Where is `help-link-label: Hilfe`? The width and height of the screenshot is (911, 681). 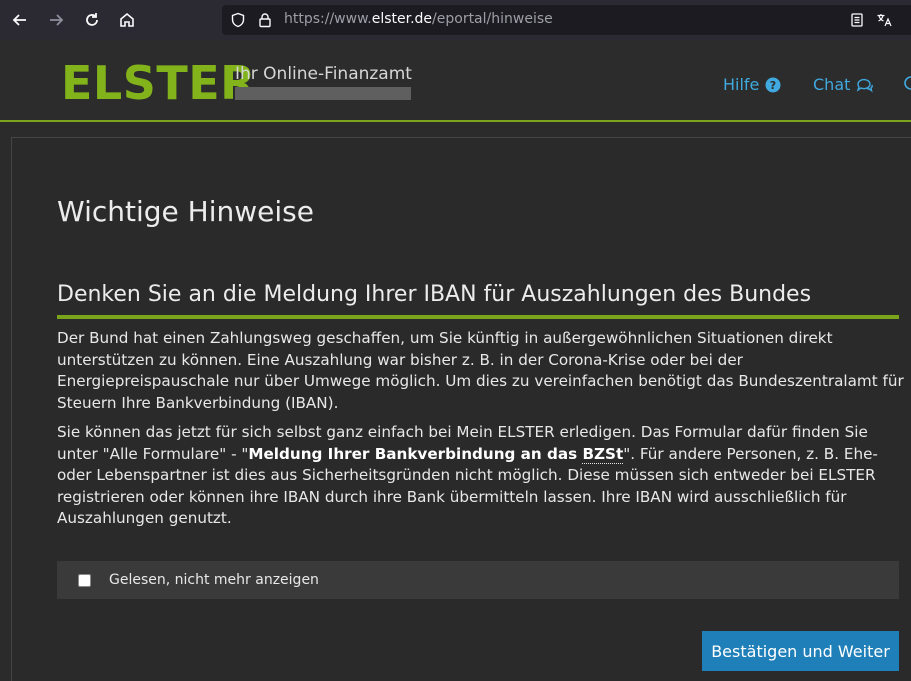
help-link-label: Hilfe is located at coordinates (741, 84).